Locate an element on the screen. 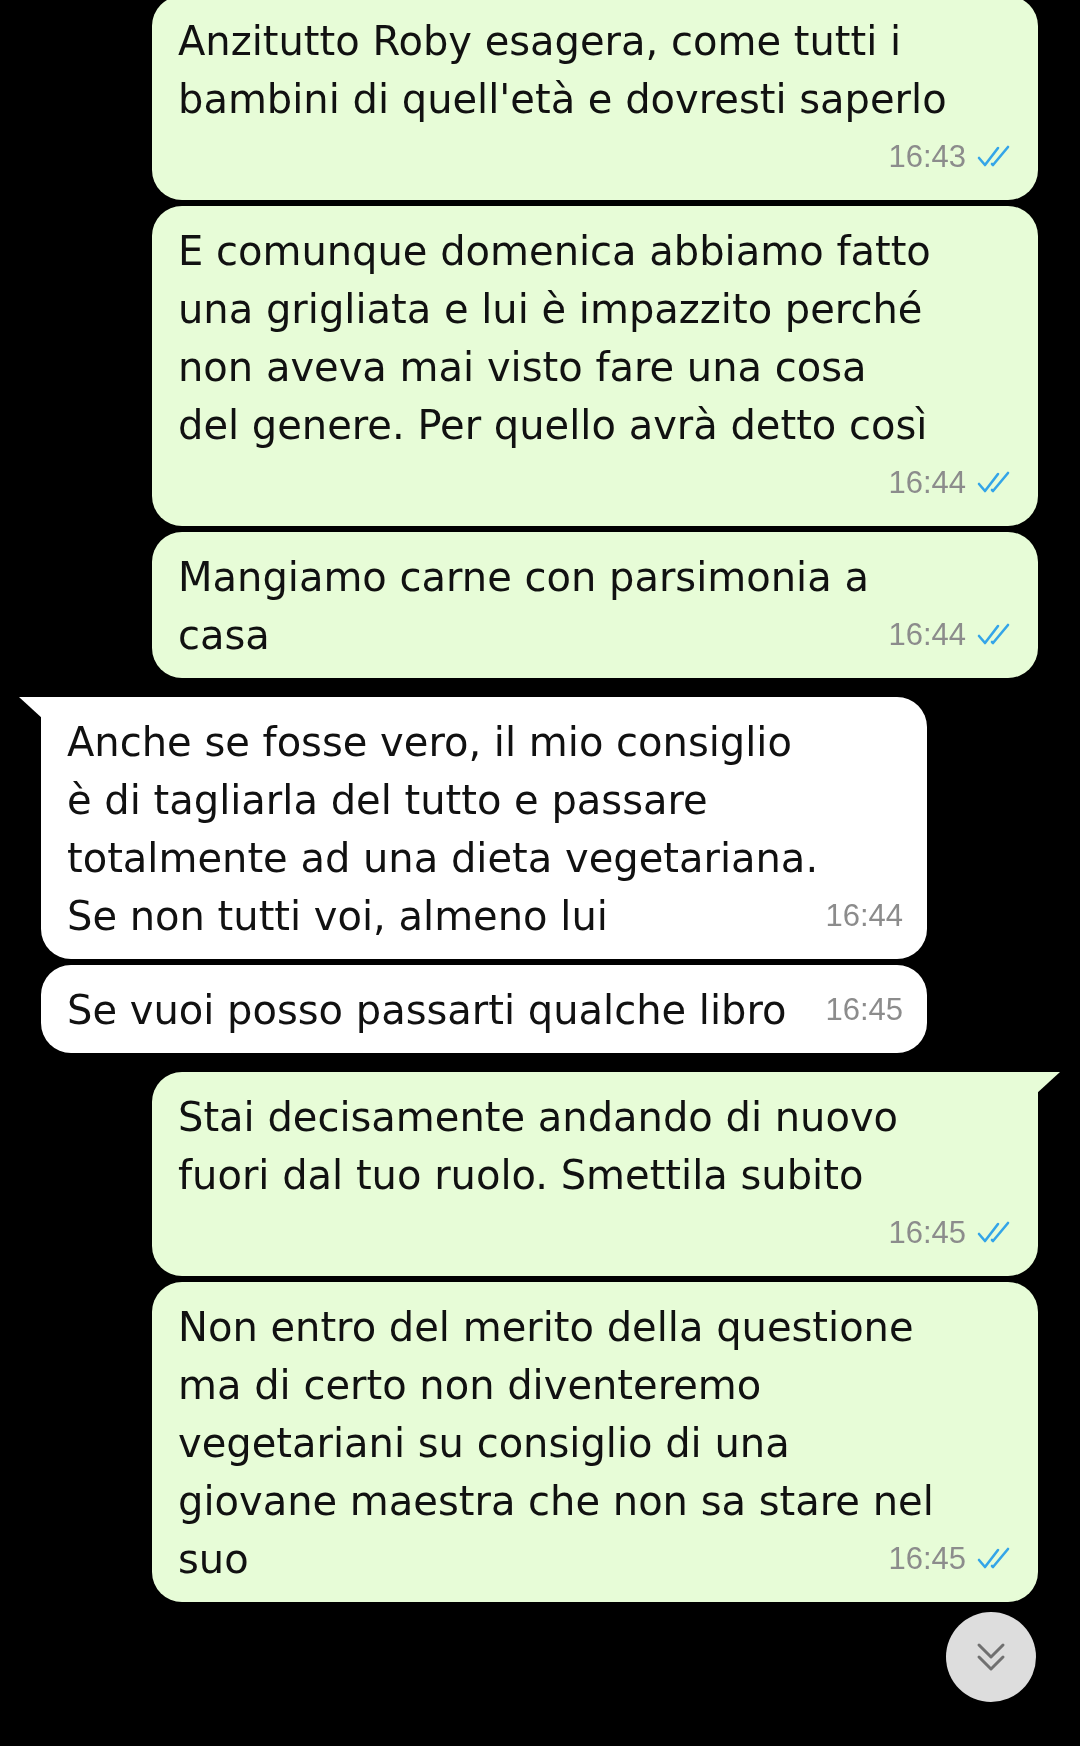 The image size is (1080, 1746). message-line: Anche se fosse vero, il mio consiglio is located at coordinates (429, 742).